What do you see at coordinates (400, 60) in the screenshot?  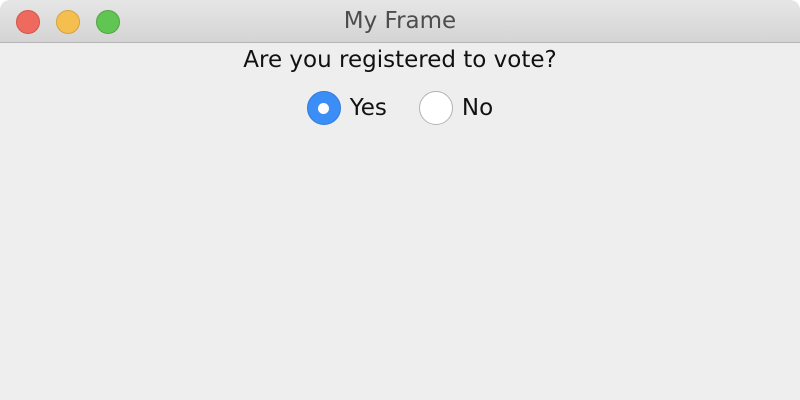 I see `question-label: Are you registered to vote?` at bounding box center [400, 60].